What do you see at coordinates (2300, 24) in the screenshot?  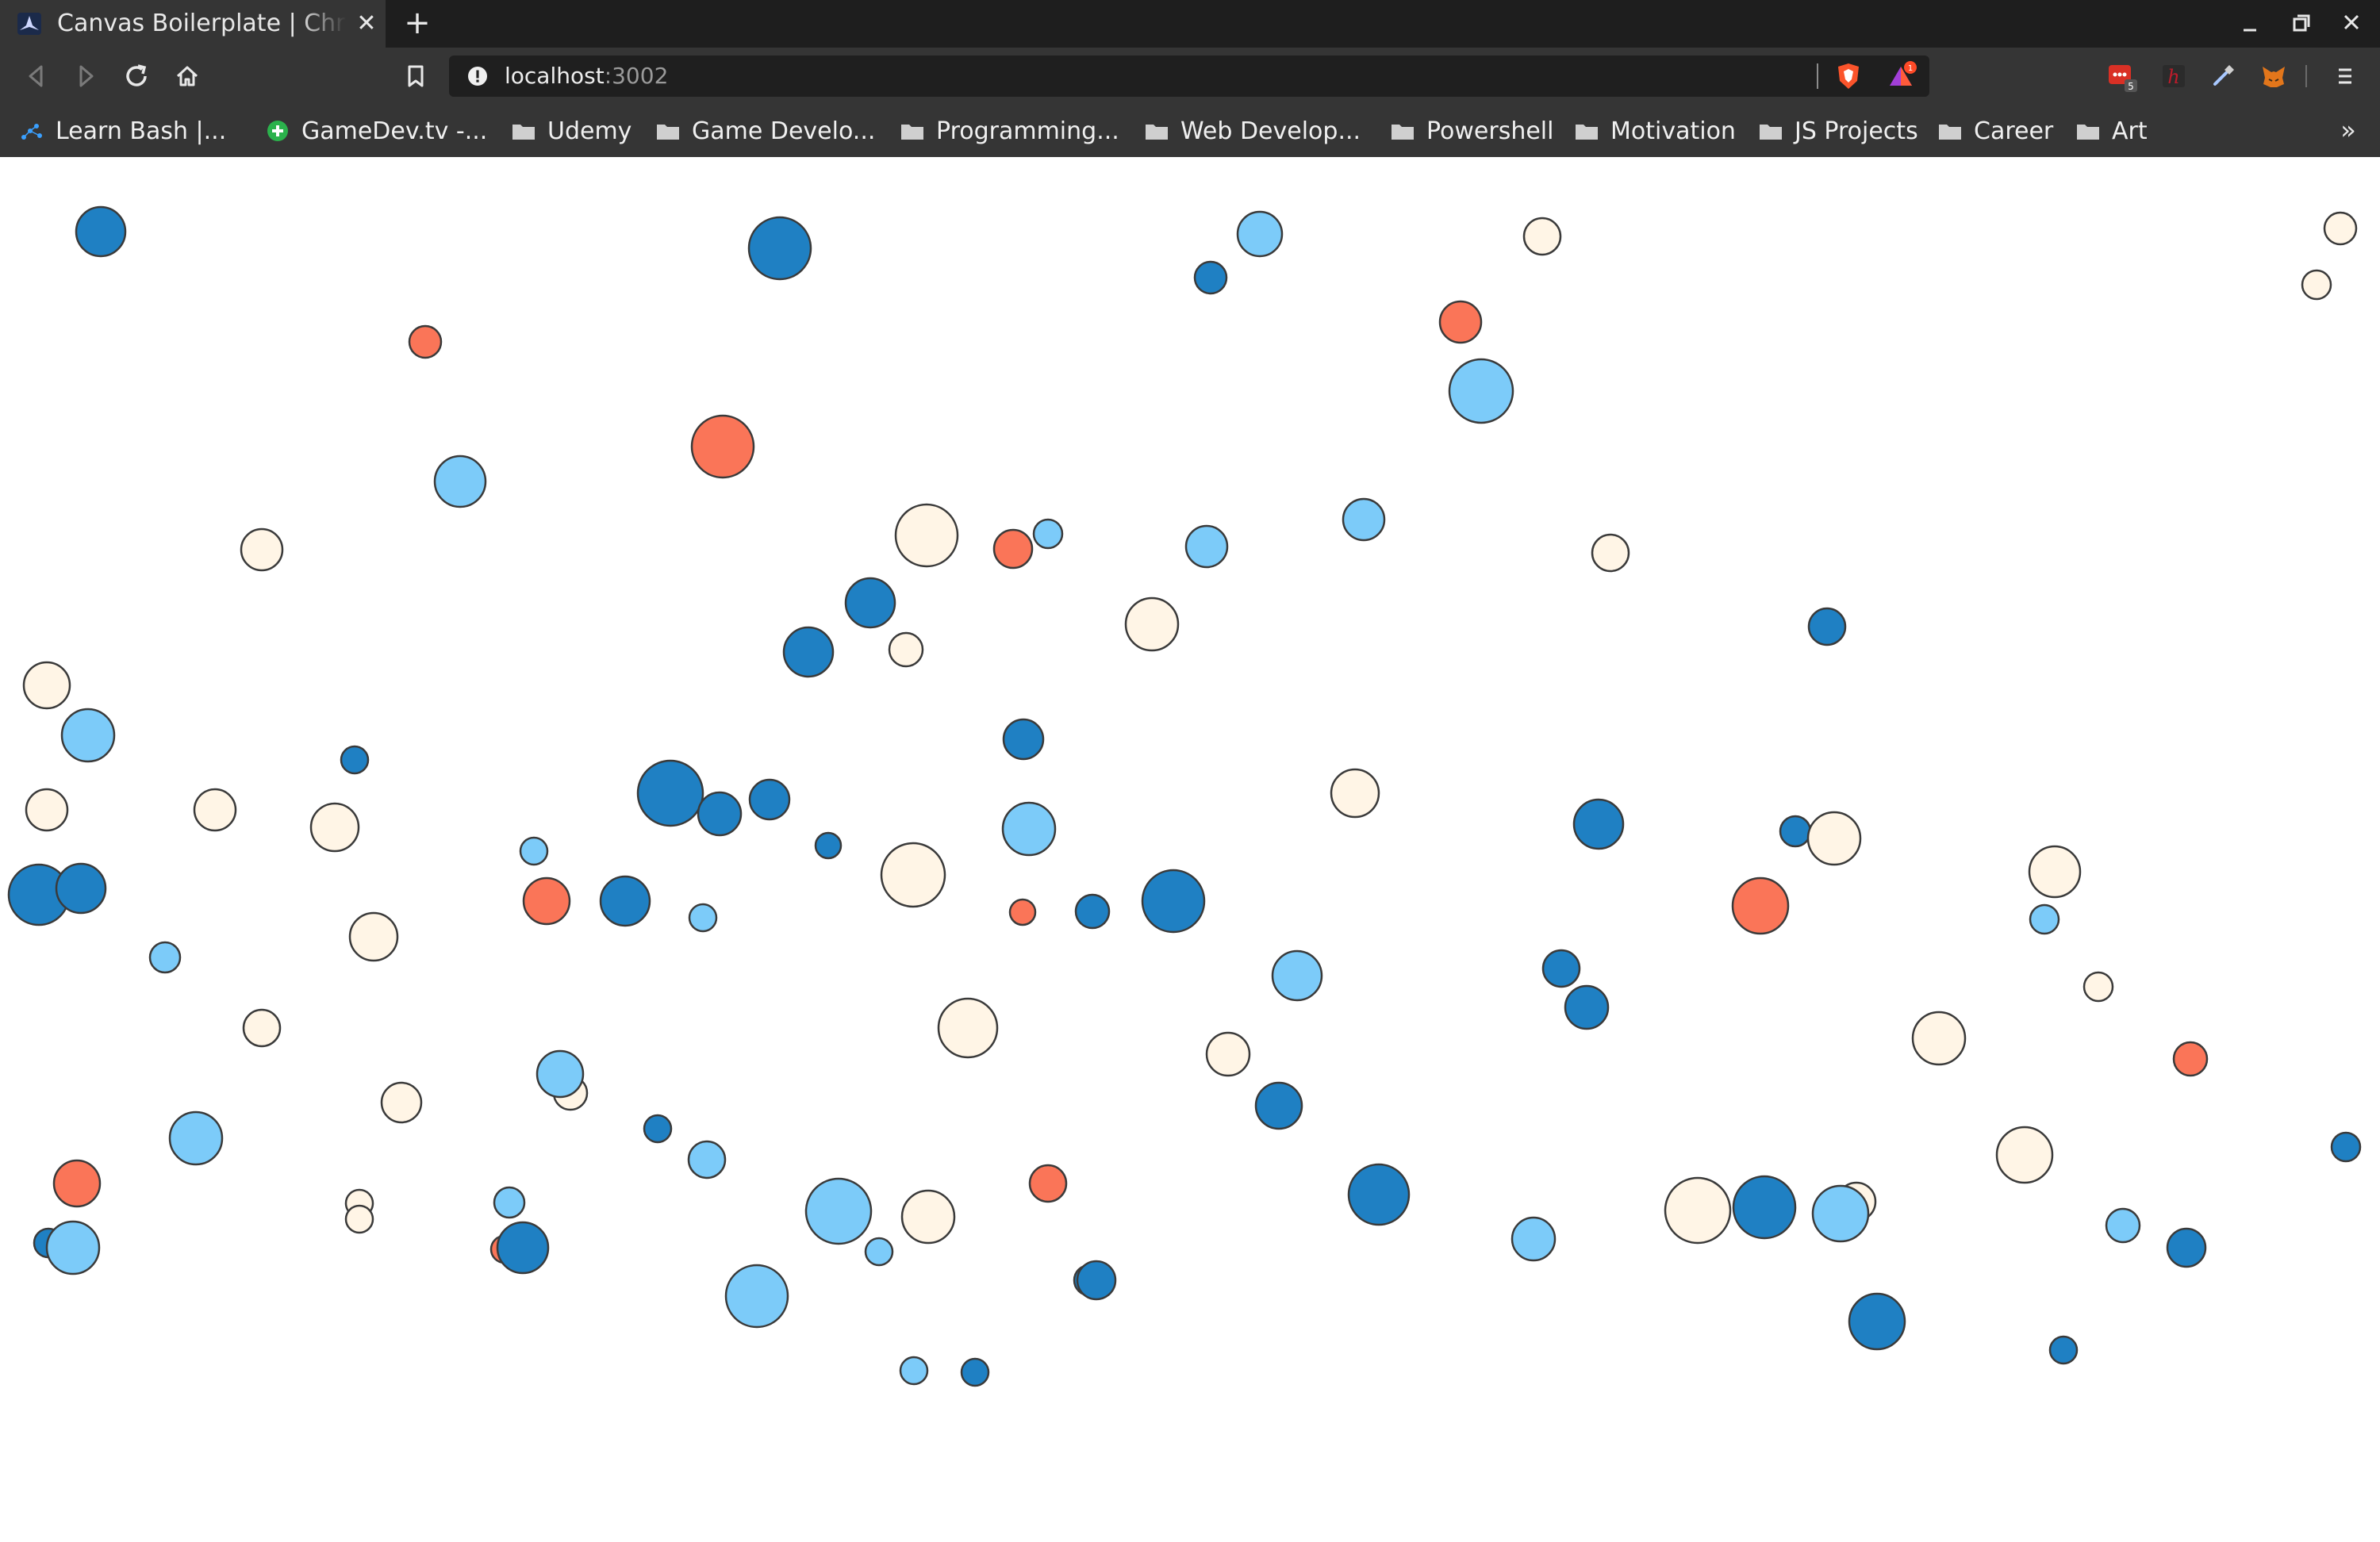 I see `restore-icon` at bounding box center [2300, 24].